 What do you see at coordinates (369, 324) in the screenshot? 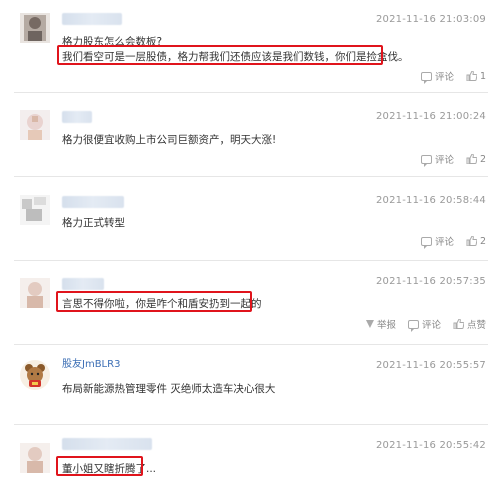
I see `report-icon` at bounding box center [369, 324].